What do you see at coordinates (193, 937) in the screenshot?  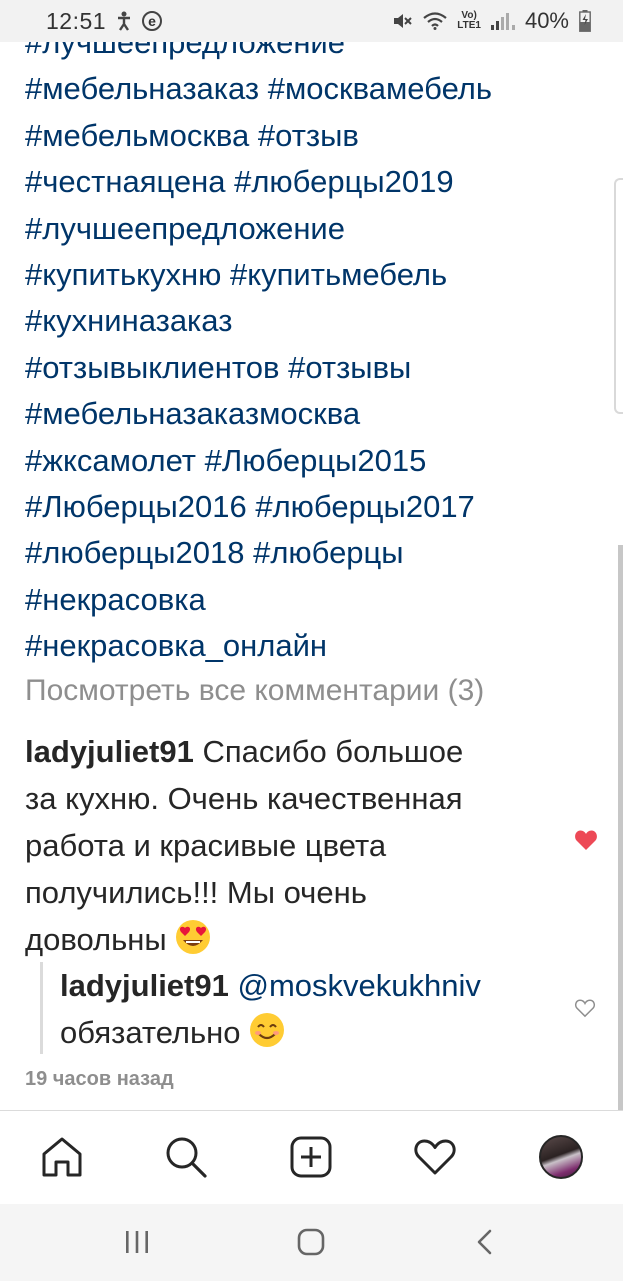 I see `heart-eyes-emoji` at bounding box center [193, 937].